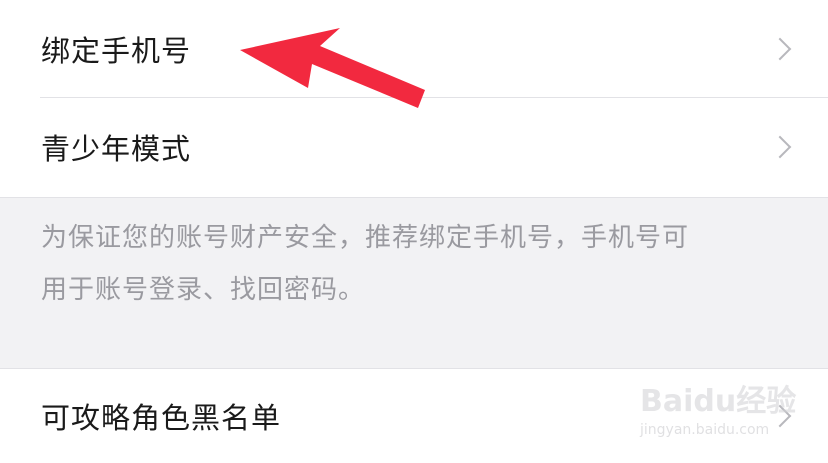 The height and width of the screenshot is (463, 828). I want to click on security-note-line-2: 用于账号登录、找回密码。, so click(203, 290).